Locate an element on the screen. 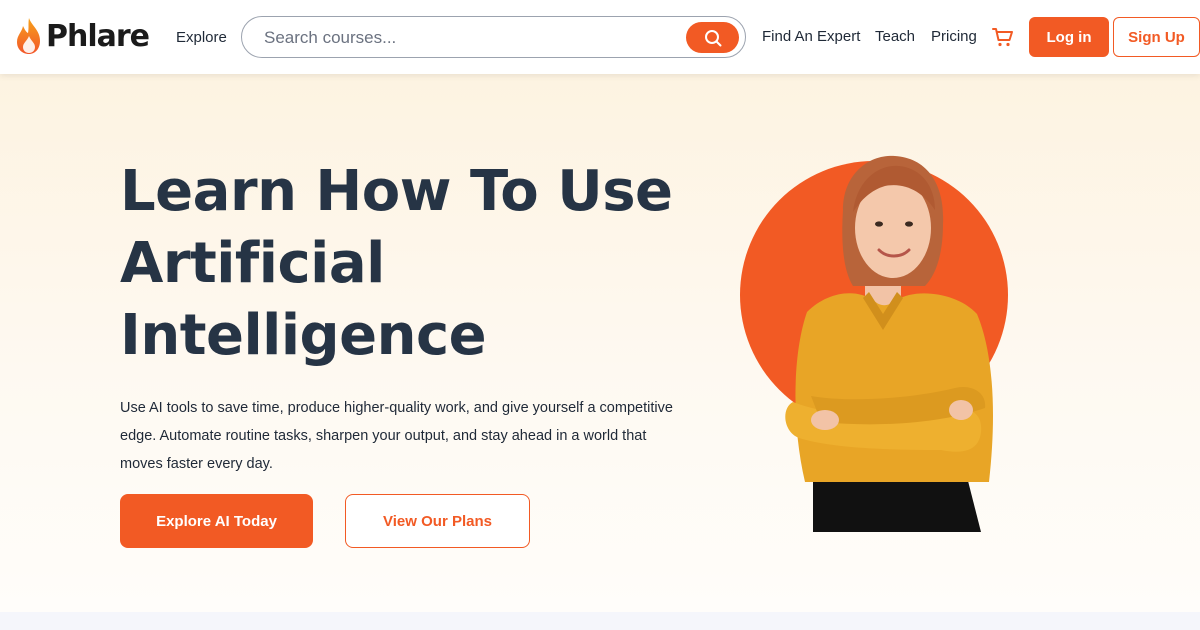 The image size is (1200, 630). hero-image is located at coordinates (874, 343).